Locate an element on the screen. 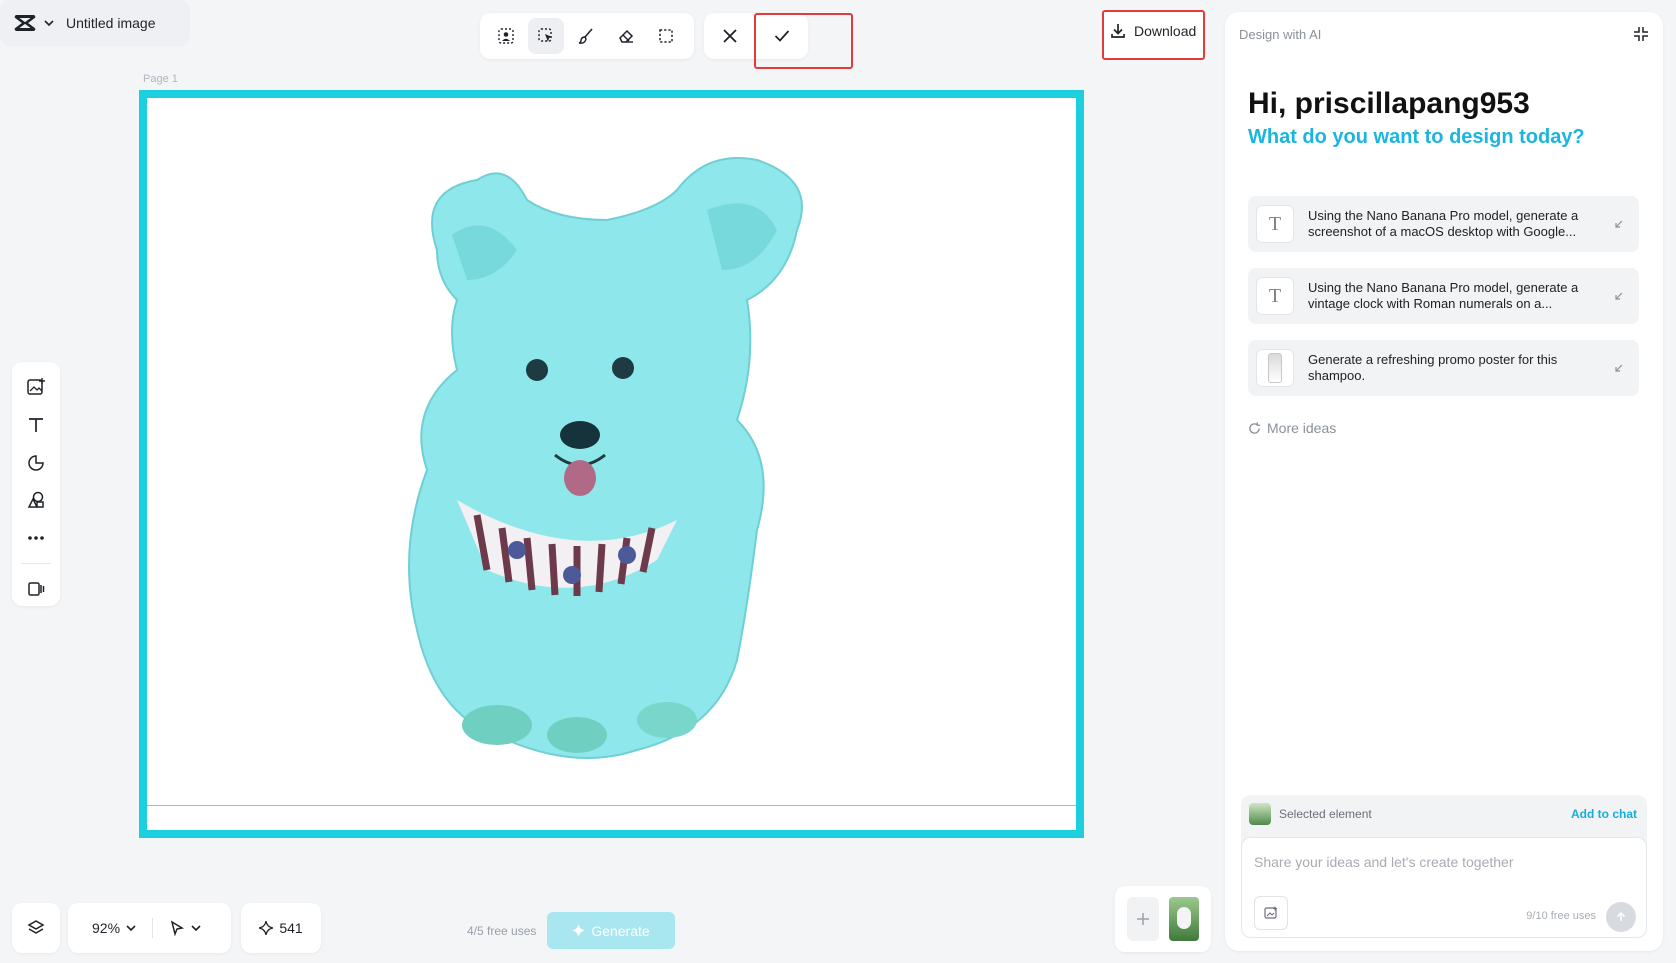 This screenshot has width=1676, height=963. more-ideas-button: More ideas is located at coordinates (1292, 428).